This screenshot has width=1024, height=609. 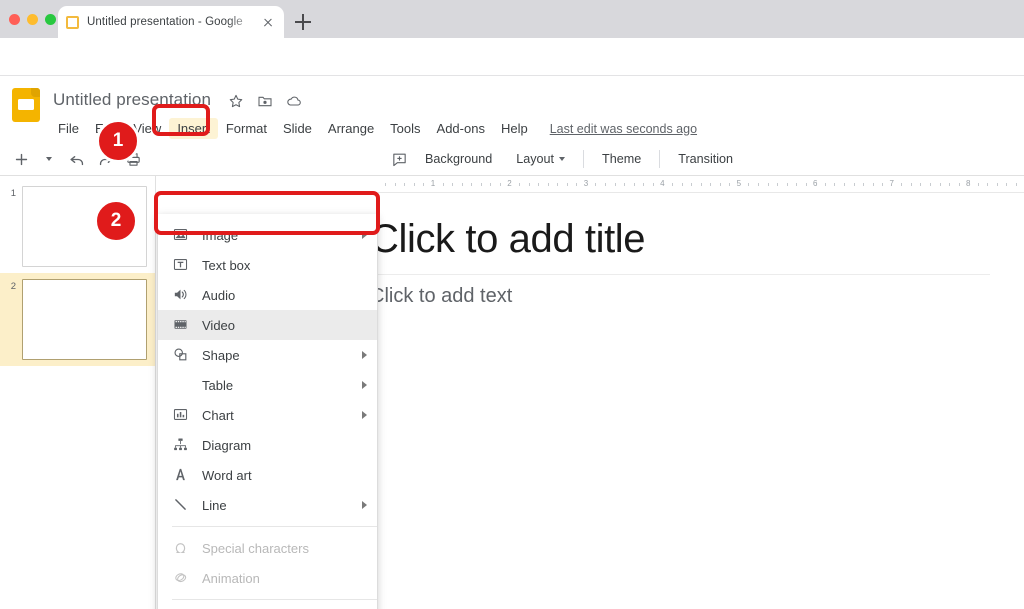 I want to click on wordart-icon, so click(x=181, y=475).